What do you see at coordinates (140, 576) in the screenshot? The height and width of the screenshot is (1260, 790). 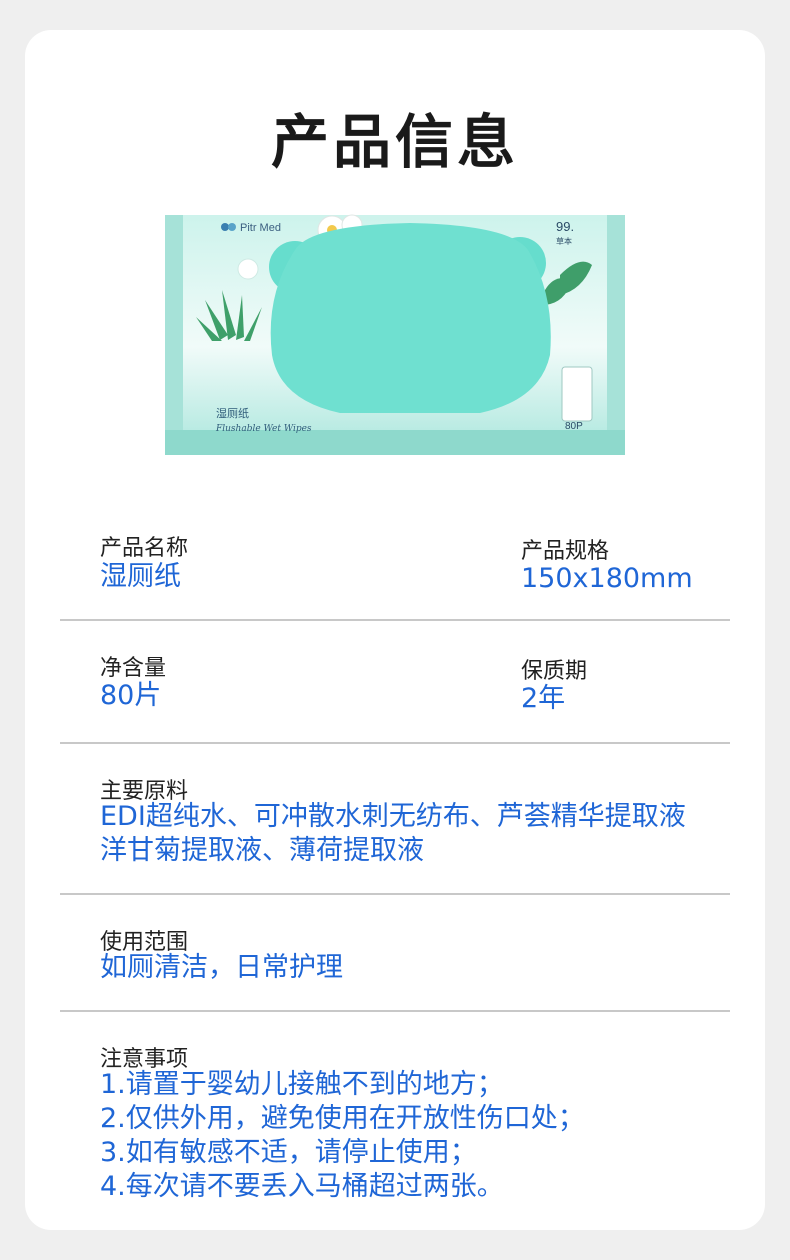 I see `product-name-value: 湿厕纸` at bounding box center [140, 576].